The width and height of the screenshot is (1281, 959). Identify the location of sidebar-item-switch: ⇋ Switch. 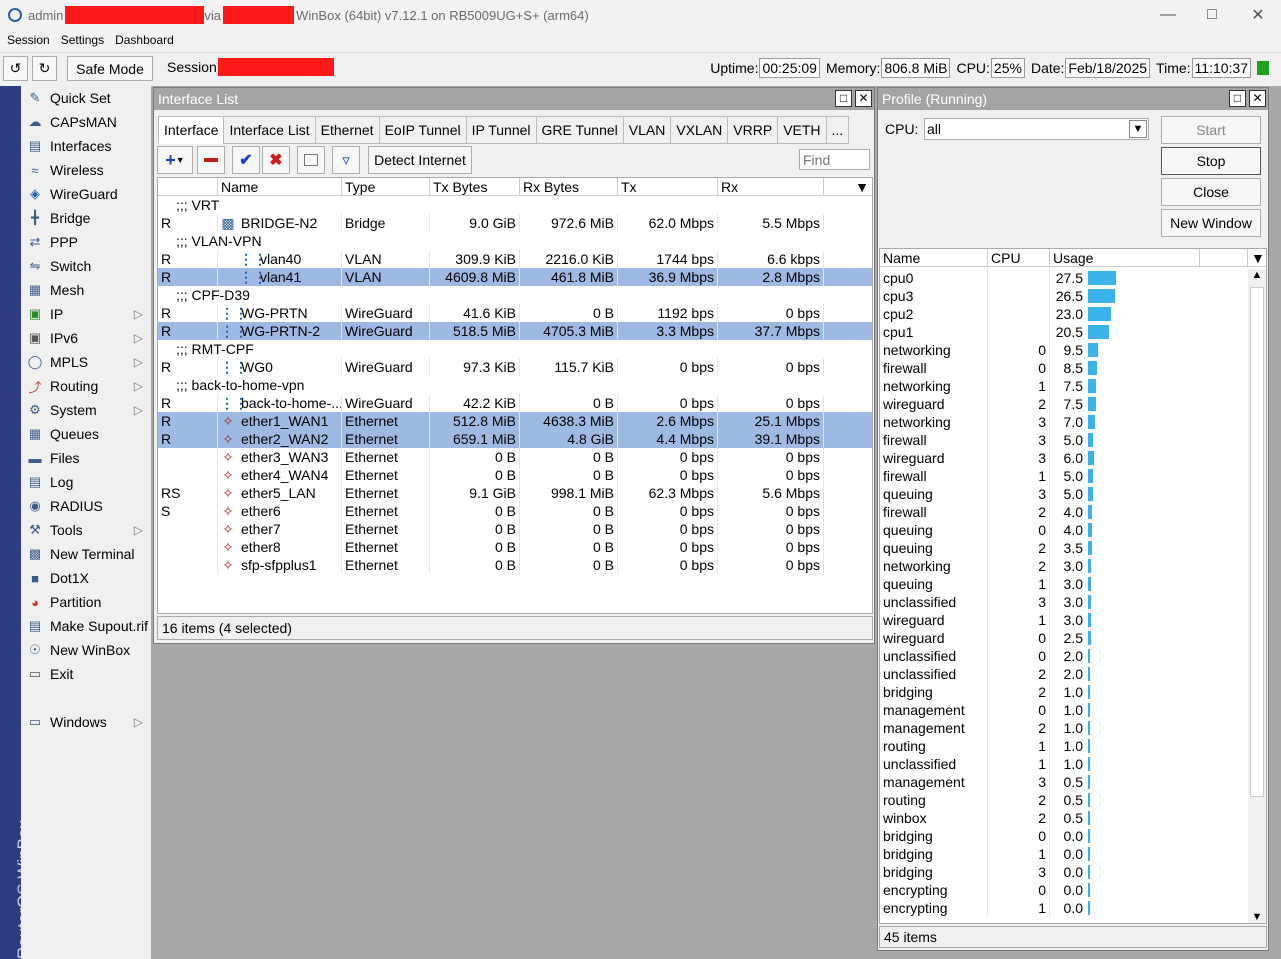
(86, 266).